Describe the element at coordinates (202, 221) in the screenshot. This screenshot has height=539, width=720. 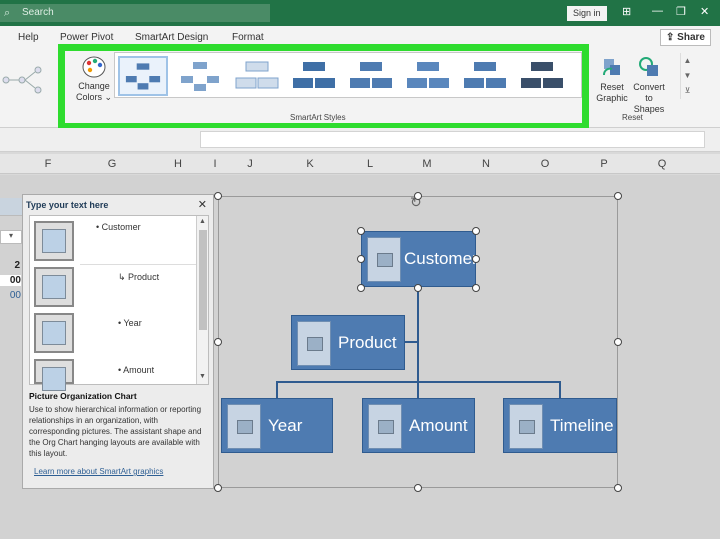
I see `scroll-up-icon: ▲` at that location.